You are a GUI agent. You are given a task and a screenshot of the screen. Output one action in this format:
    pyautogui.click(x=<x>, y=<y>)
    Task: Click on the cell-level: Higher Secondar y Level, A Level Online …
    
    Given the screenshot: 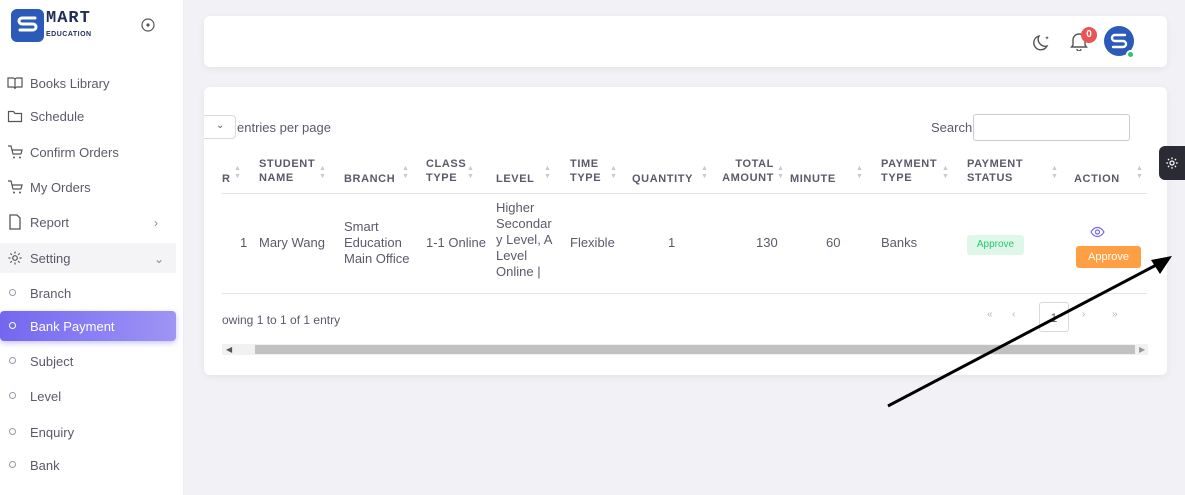 What is the action you would take?
    pyautogui.click(x=524, y=240)
    